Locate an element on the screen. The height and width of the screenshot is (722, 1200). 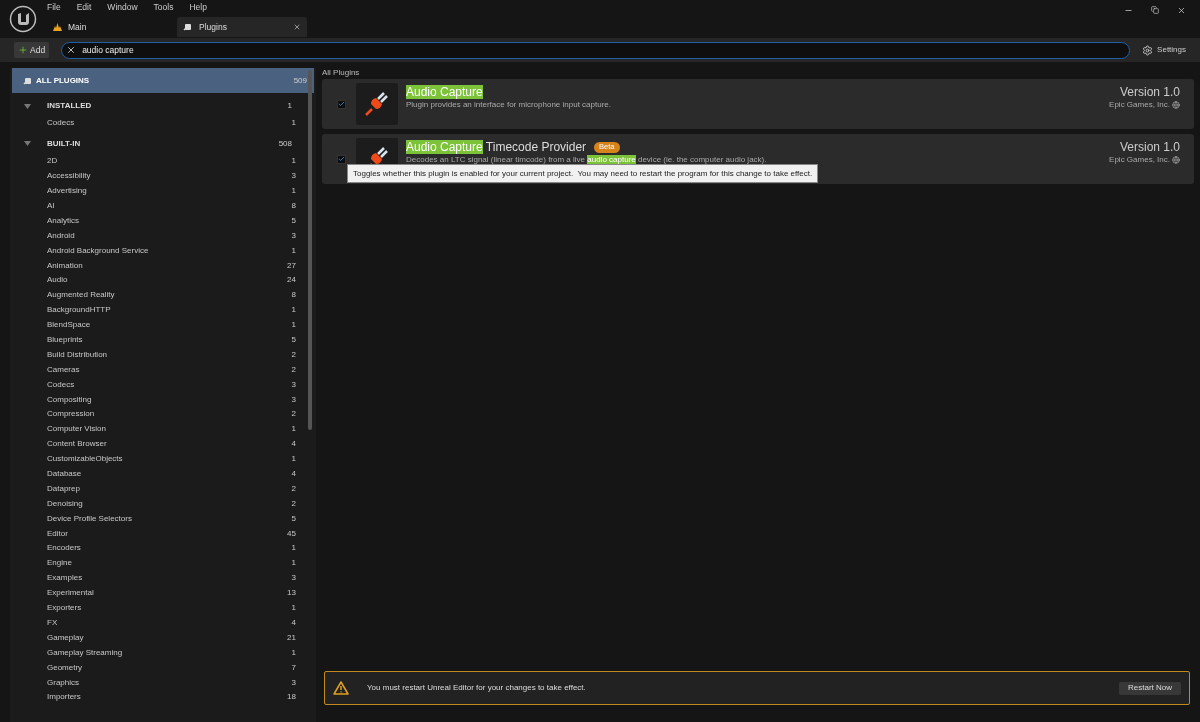
category-item: Editor 45 is located at coordinates (163, 534).